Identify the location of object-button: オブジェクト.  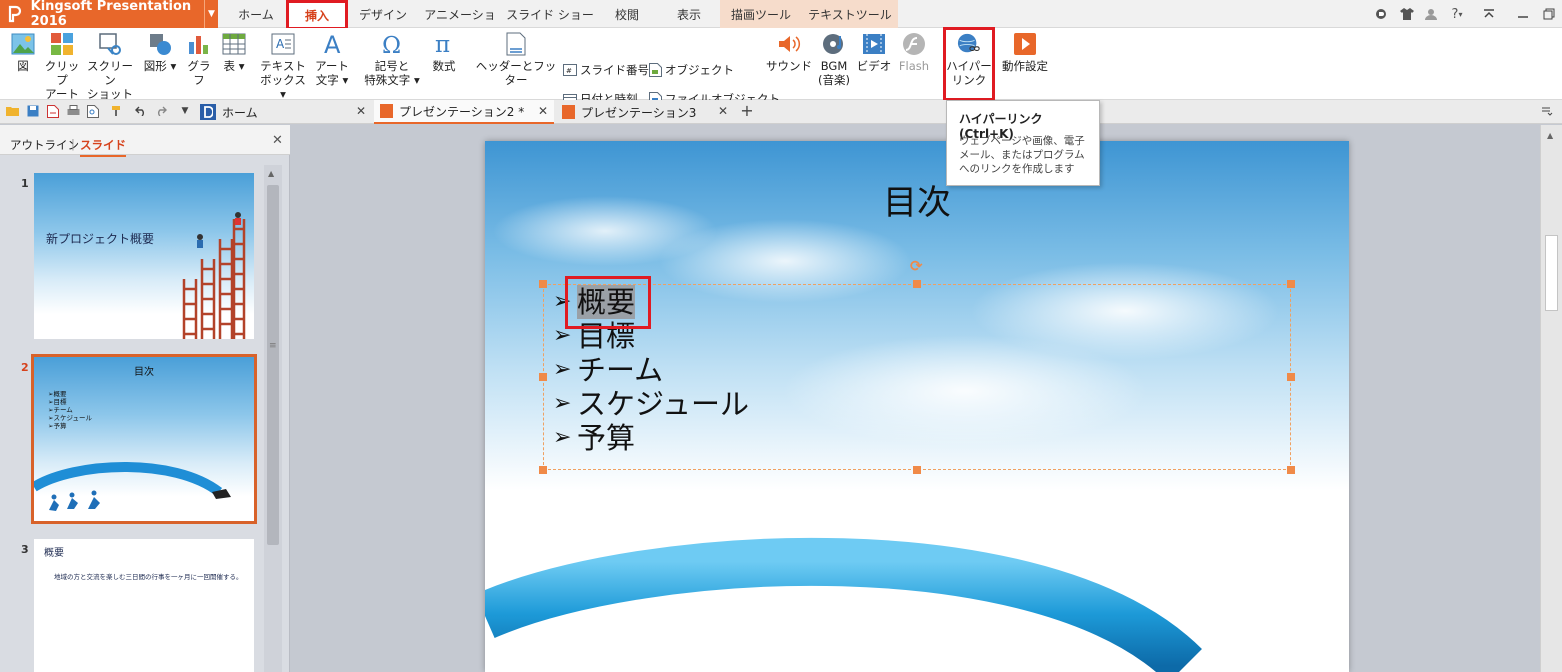
(691, 70).